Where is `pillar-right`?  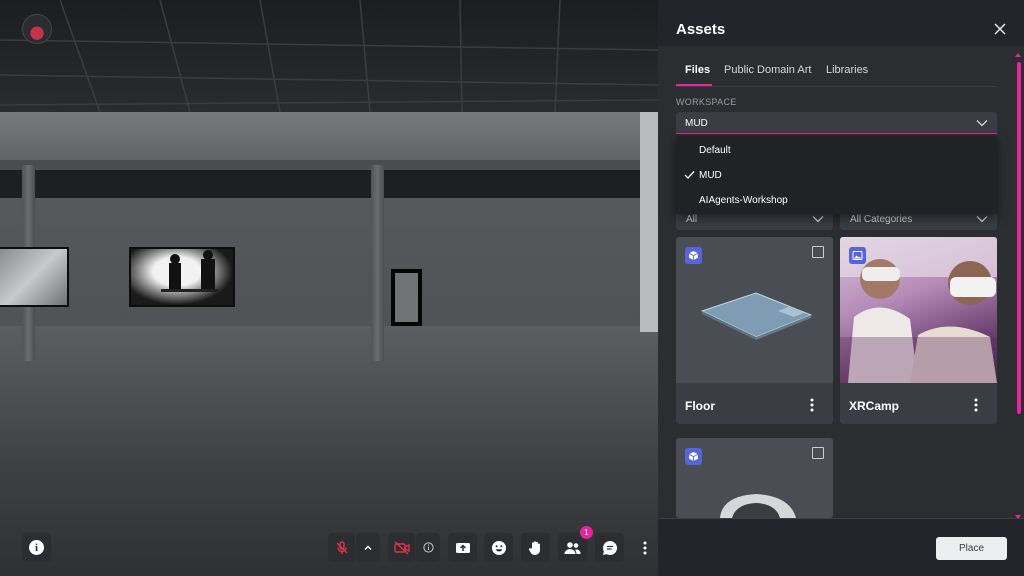
pillar-right is located at coordinates (377, 263).